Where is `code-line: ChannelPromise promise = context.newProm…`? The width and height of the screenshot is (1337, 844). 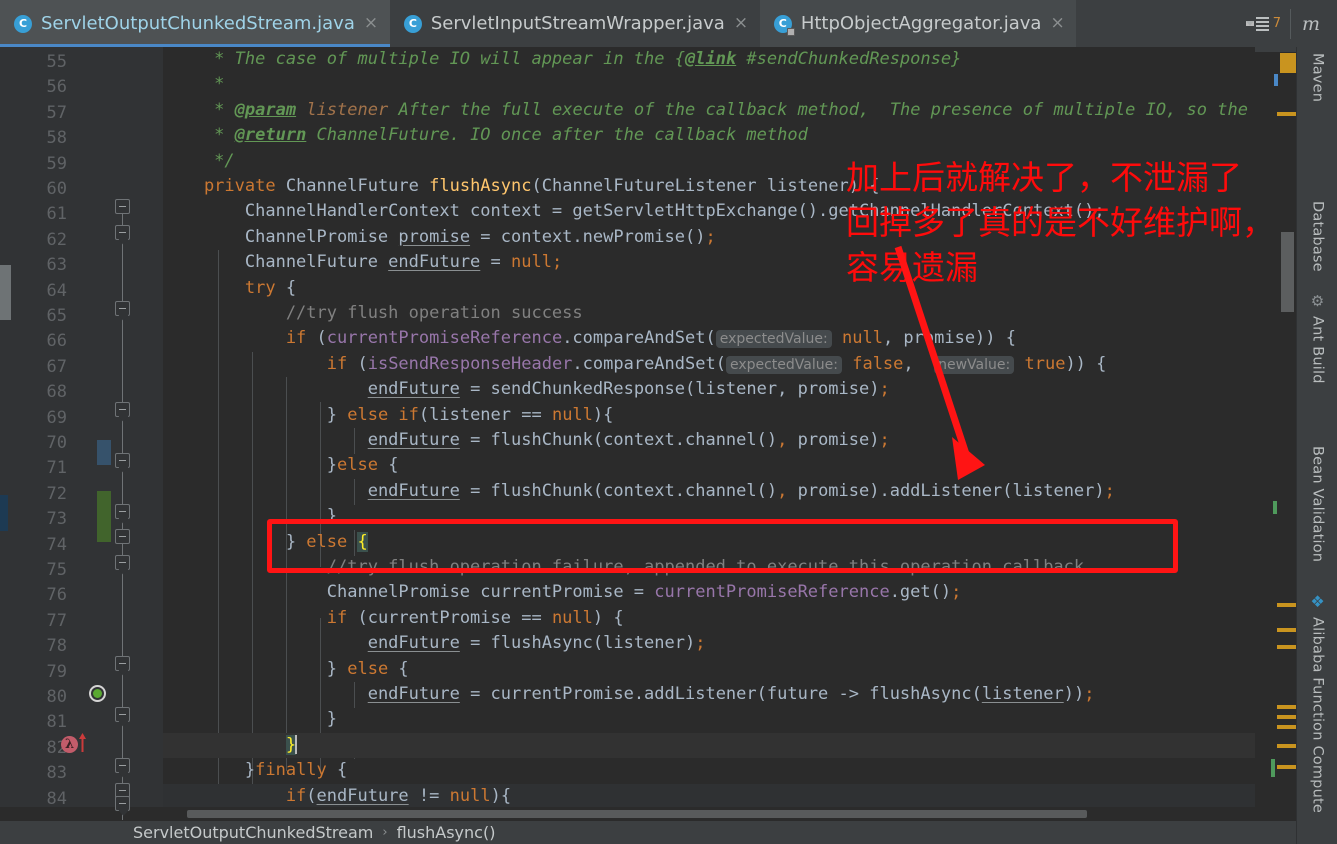 code-line: ChannelPromise promise = context.newProm… is located at coordinates (709, 237).